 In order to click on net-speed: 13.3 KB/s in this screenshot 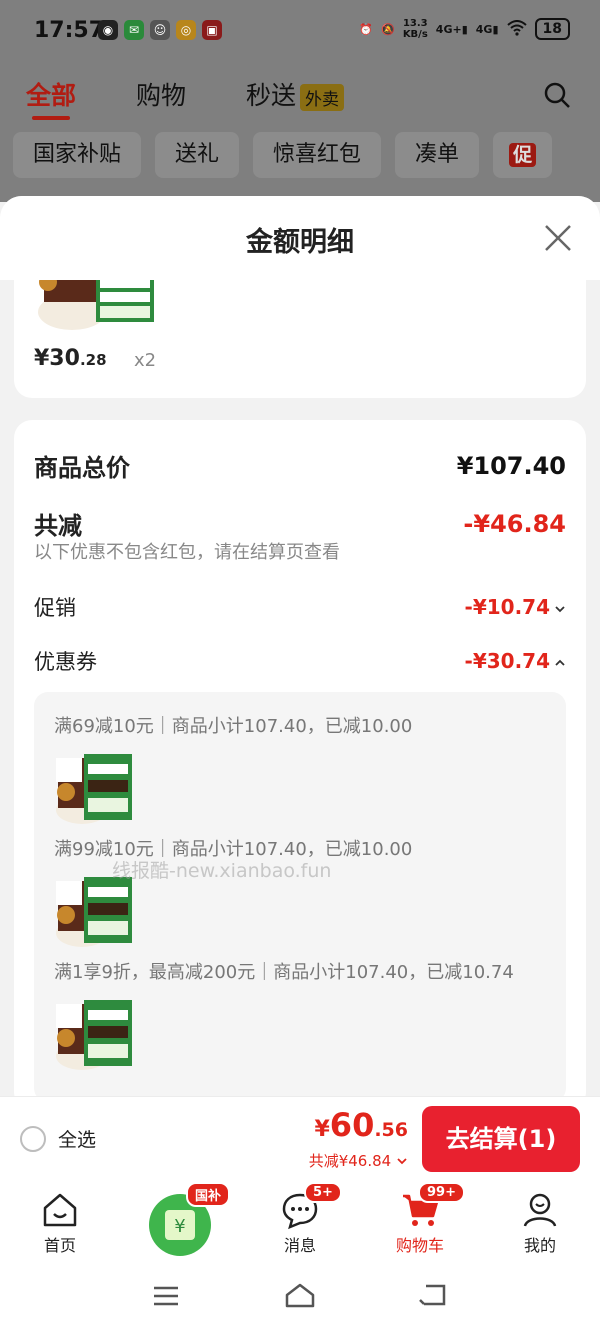, I will do `click(415, 29)`.